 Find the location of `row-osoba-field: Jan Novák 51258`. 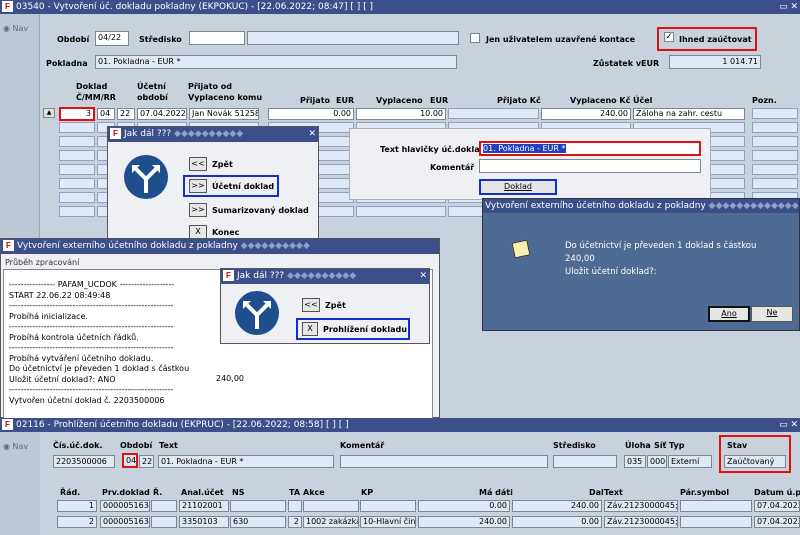

row-osoba-field: Jan Novák 51258 is located at coordinates (224, 114).